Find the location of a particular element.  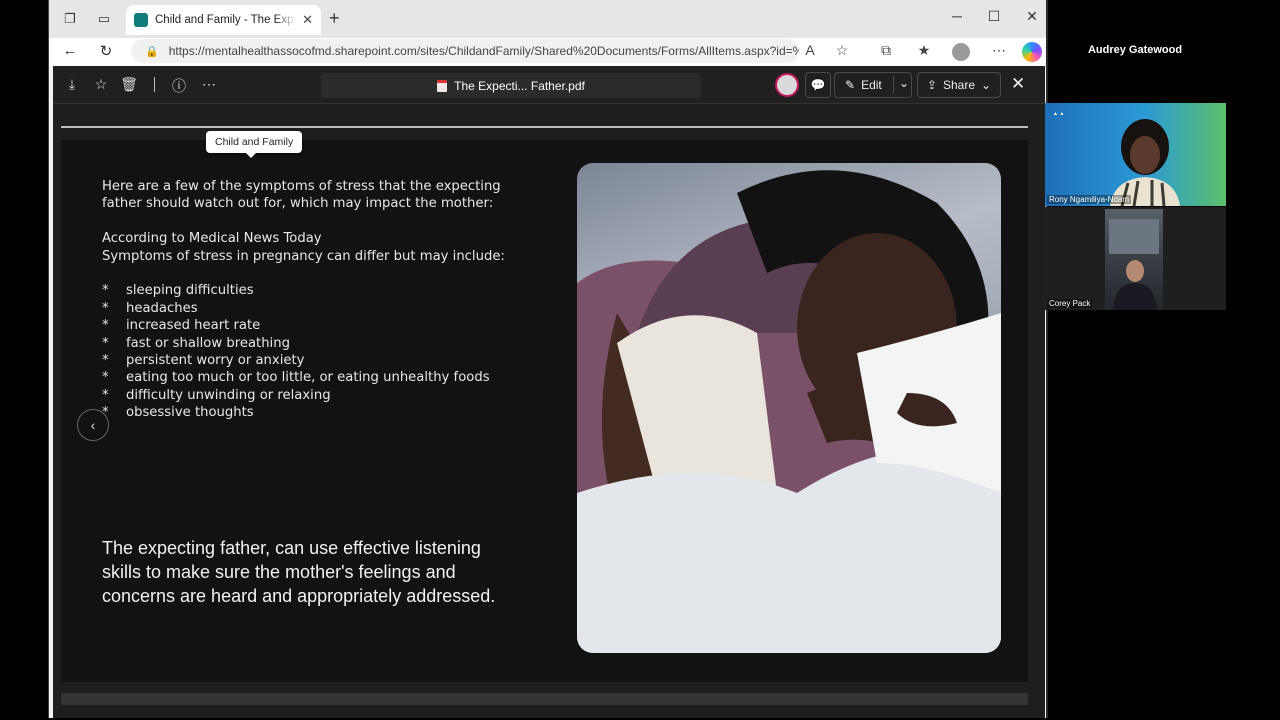

participant-video: Corey Pack is located at coordinates (1135, 258).